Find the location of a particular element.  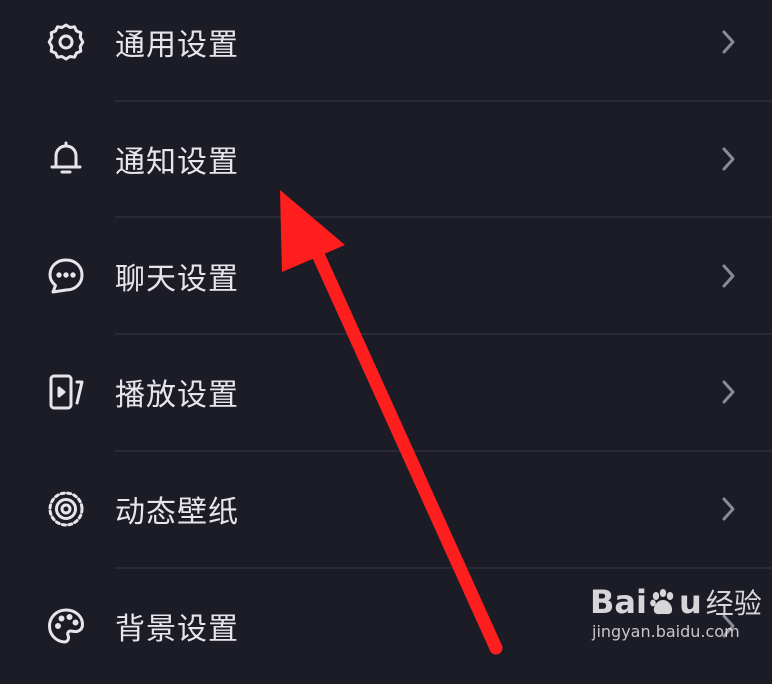

settings-item-label: 通用设置 is located at coordinates (177, 45).